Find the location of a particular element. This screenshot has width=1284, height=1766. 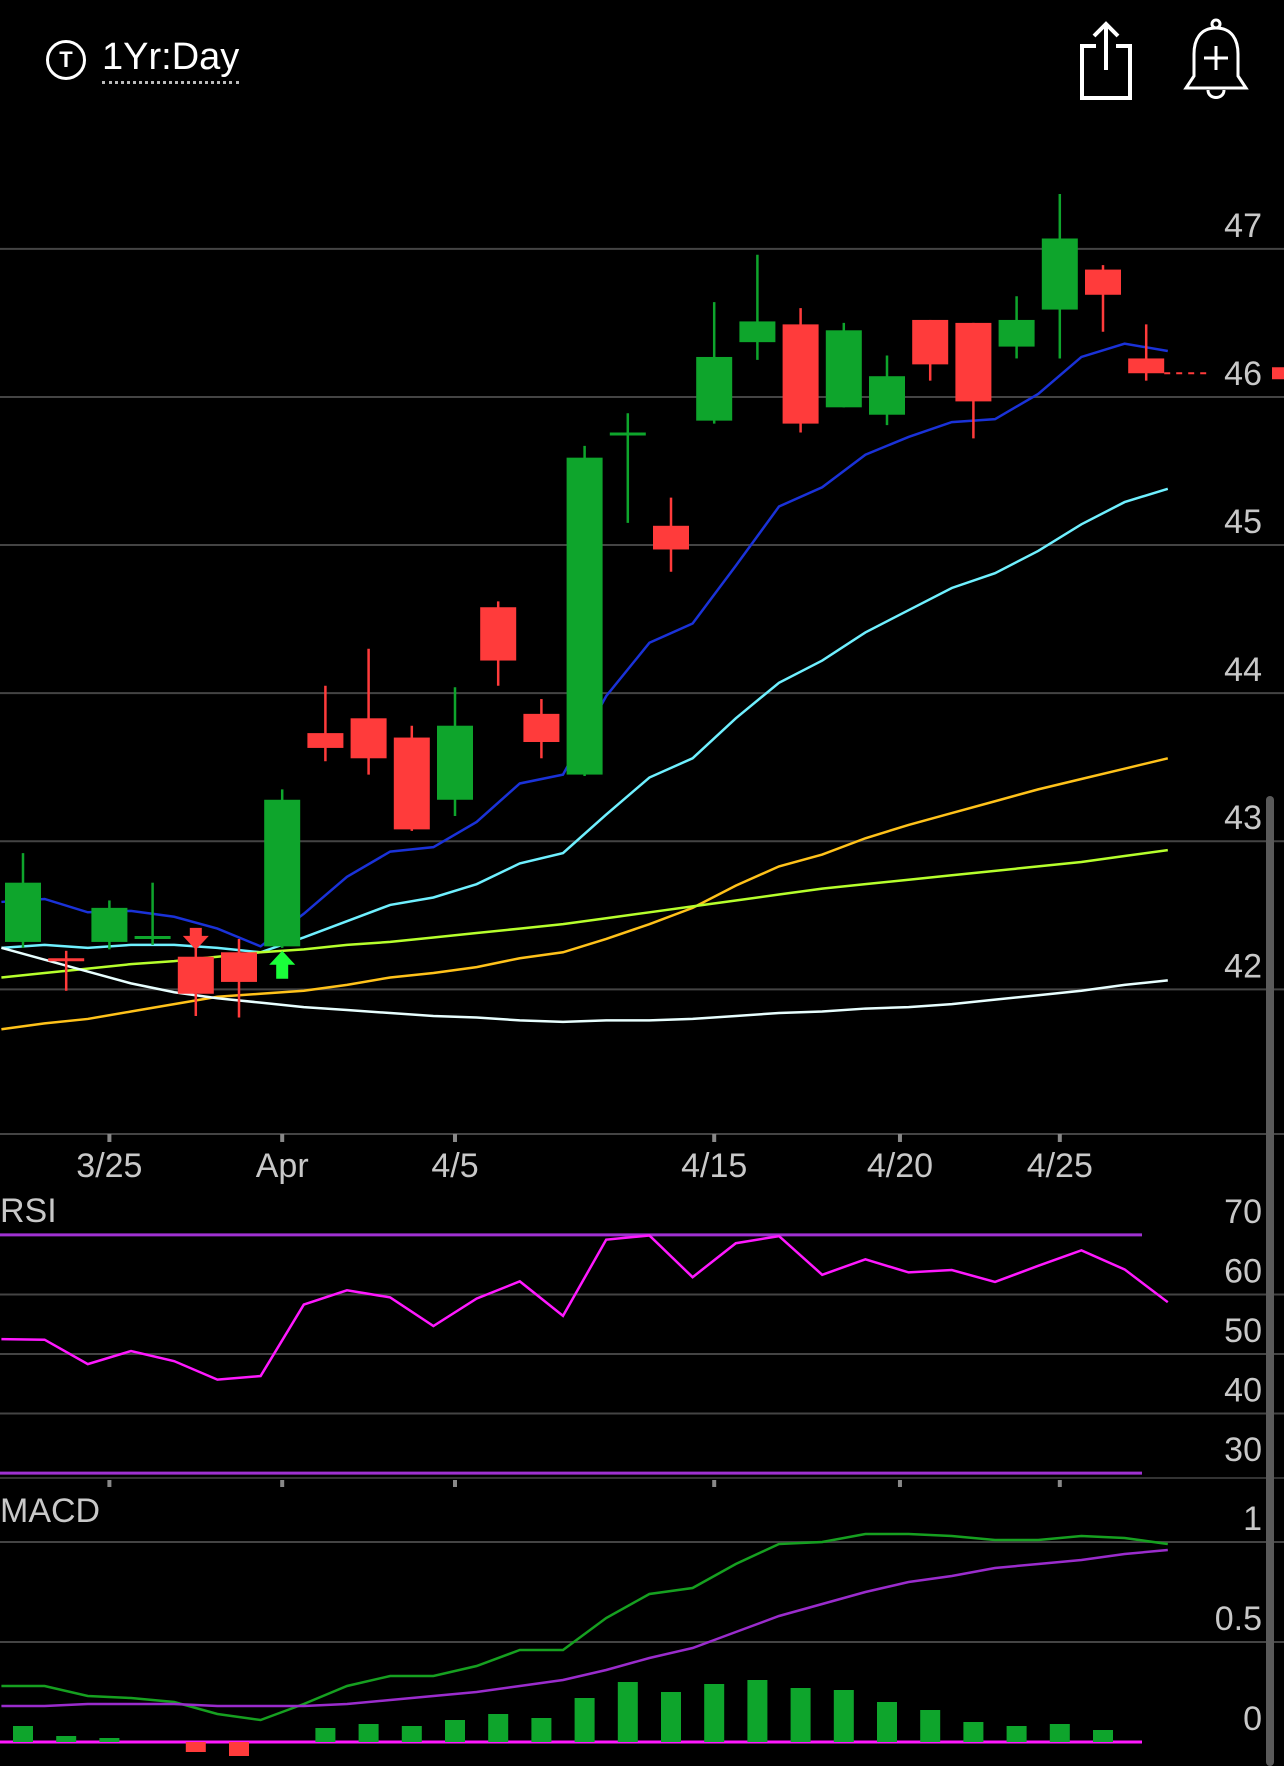

price-tick-label: 45 is located at coordinates (1243, 522).